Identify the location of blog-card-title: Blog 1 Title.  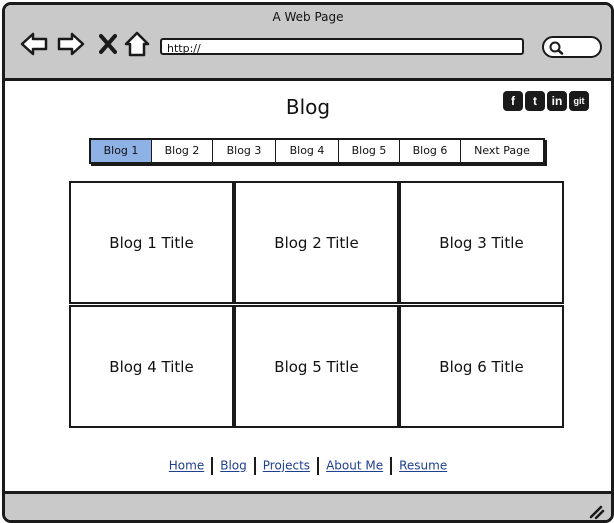
(151, 242).